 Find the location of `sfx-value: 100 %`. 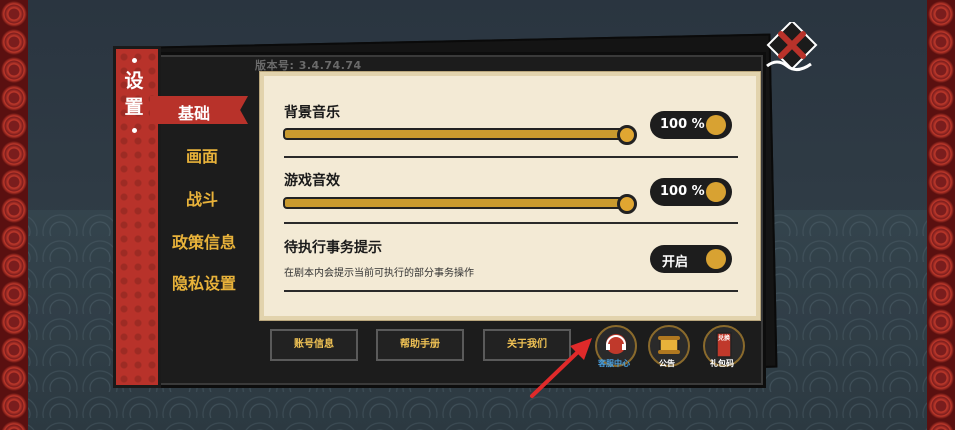

sfx-value: 100 % is located at coordinates (682, 191).